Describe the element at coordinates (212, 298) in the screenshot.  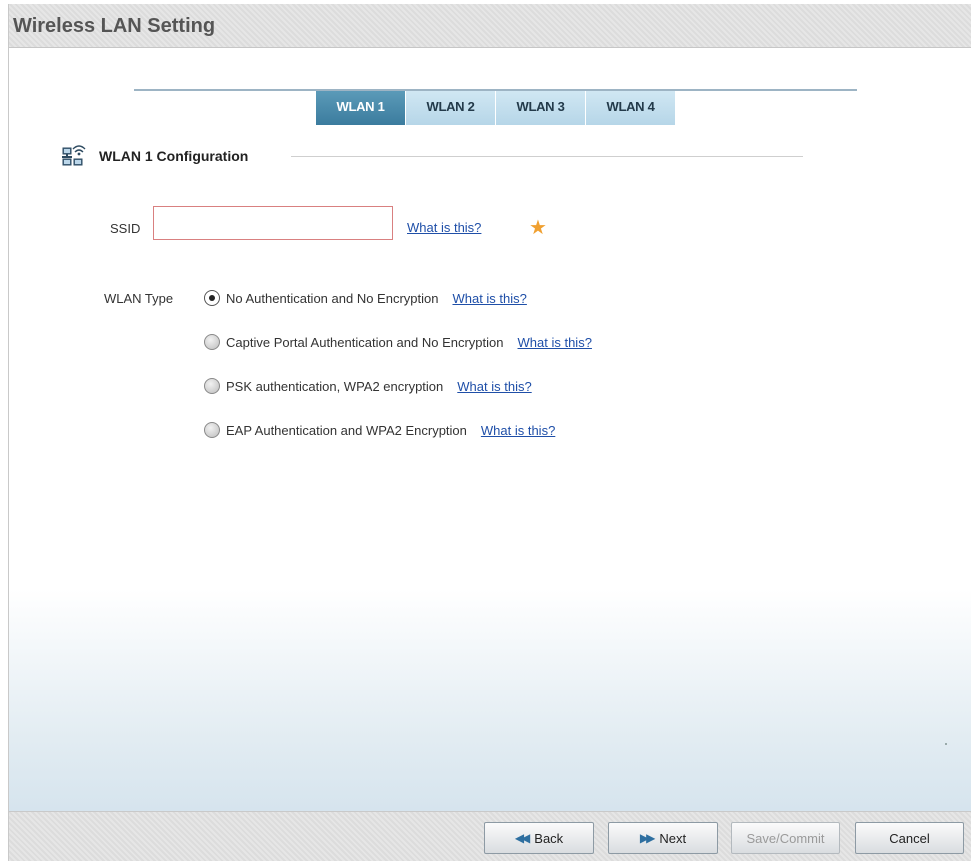
I see `radio-button-checked-icon` at that location.